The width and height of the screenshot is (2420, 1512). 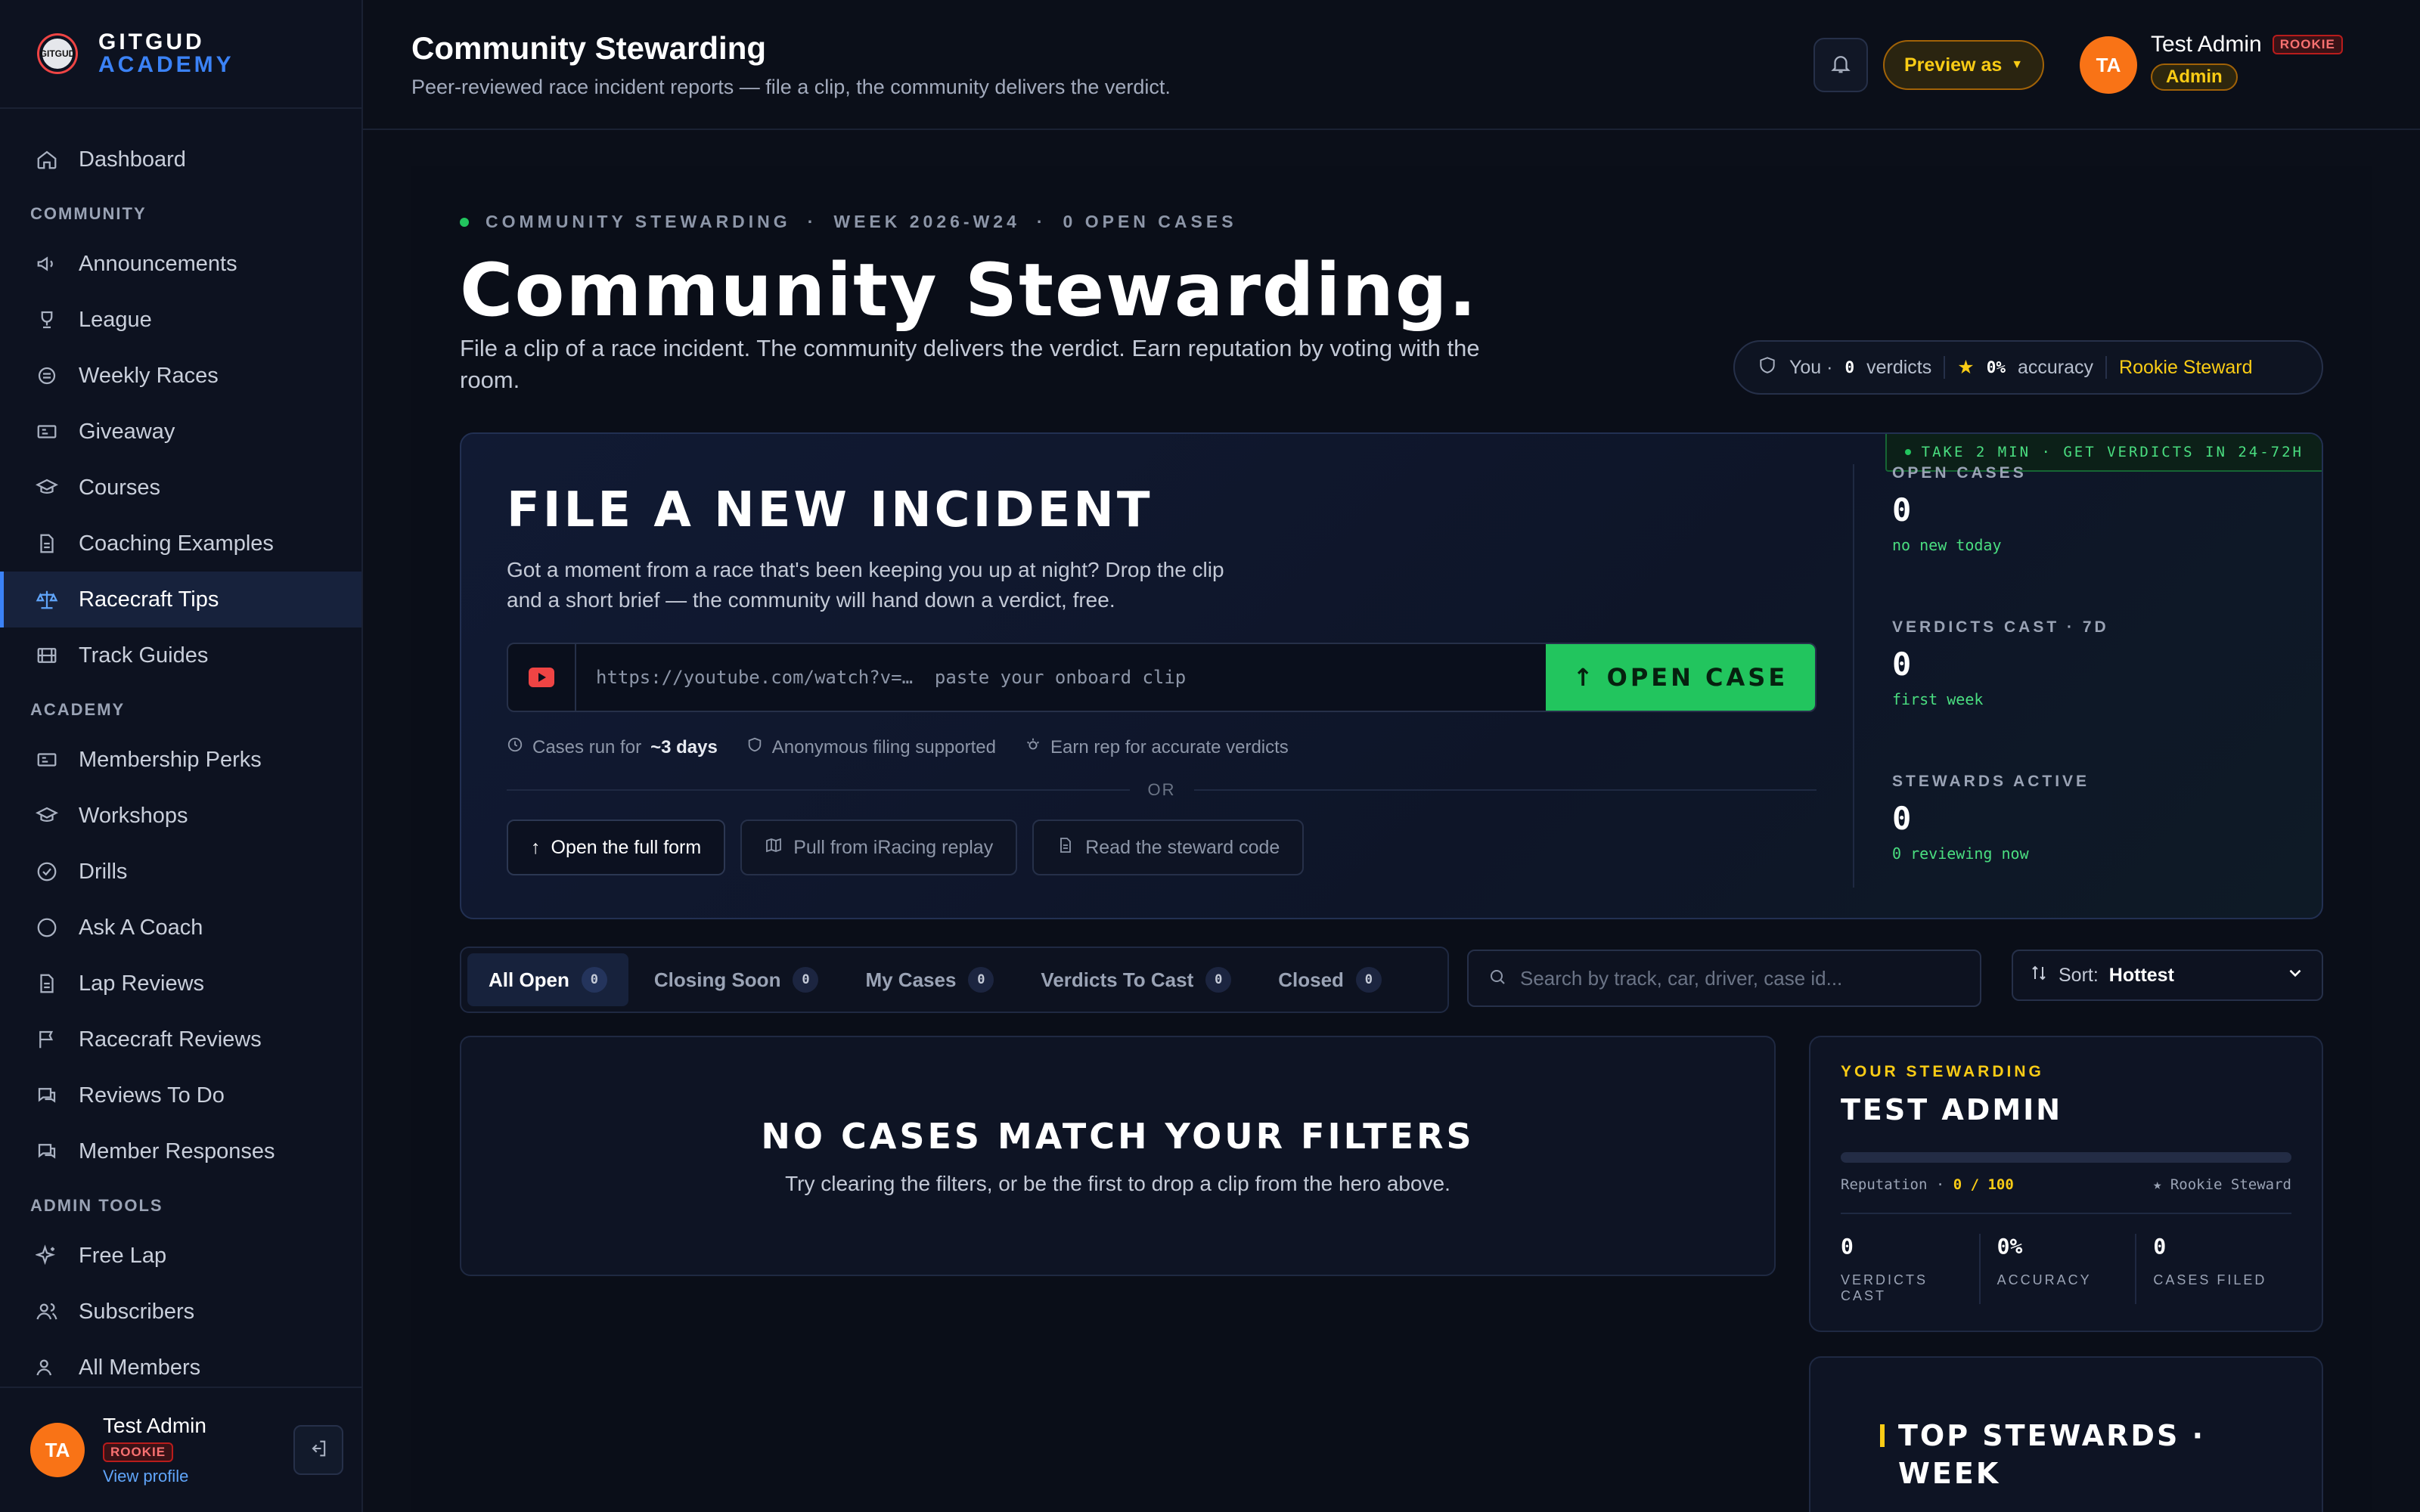 I want to click on megaphone-icon, so click(x=47, y=264).